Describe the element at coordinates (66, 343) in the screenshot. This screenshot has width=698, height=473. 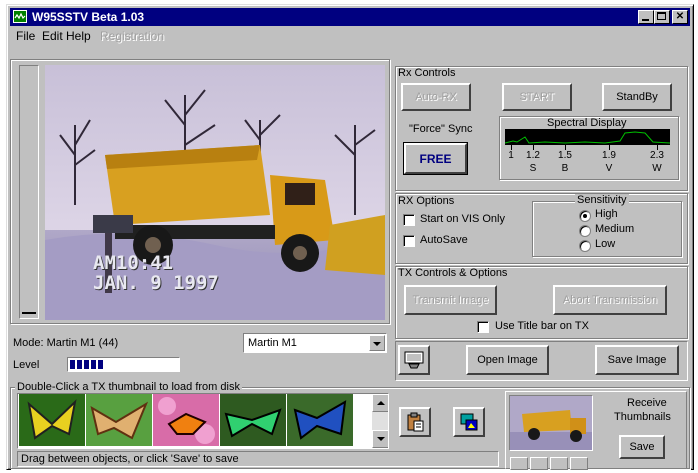
I see `mode-label: Mode: Martin M1 (44)` at that location.